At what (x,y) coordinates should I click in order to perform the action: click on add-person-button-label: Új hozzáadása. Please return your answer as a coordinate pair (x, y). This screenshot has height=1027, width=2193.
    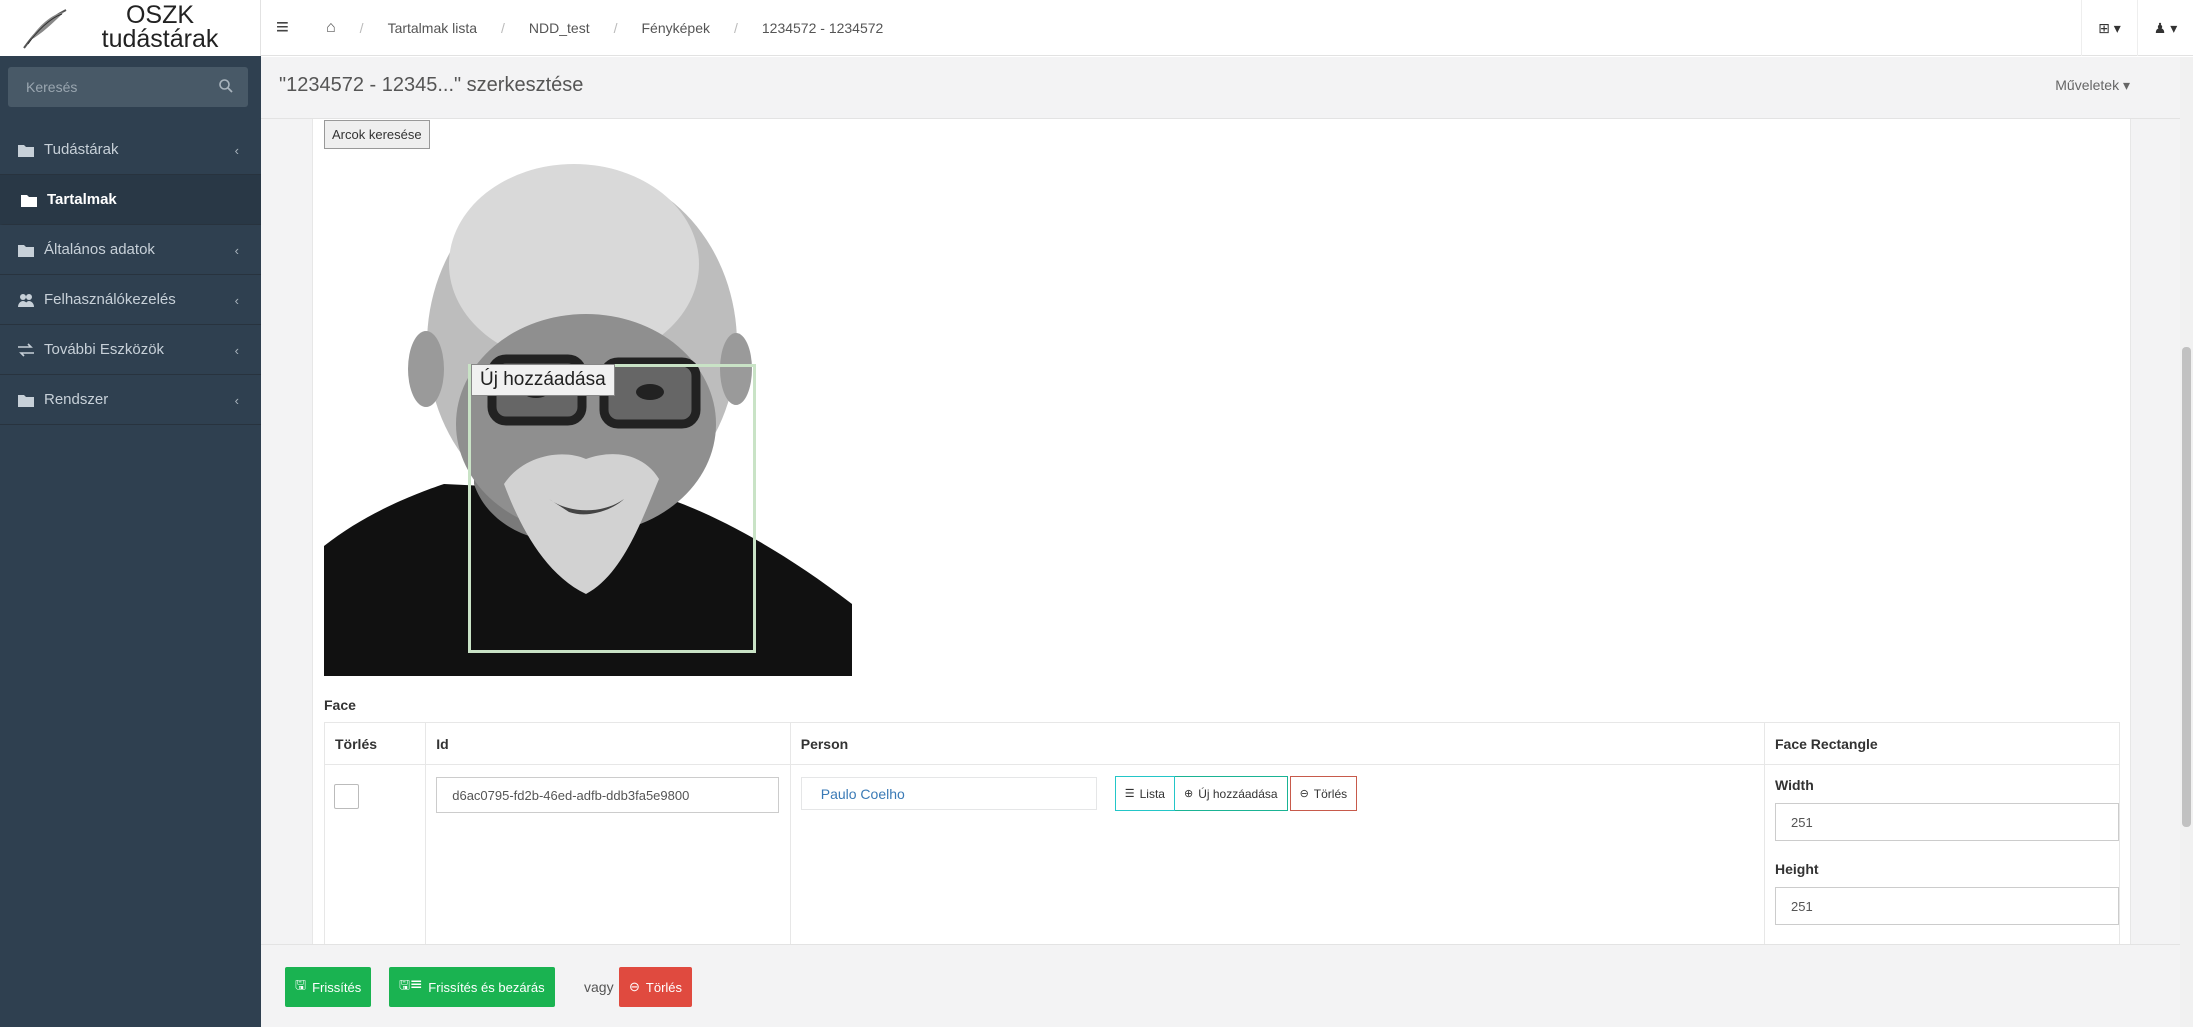
    Looking at the image, I should click on (1238, 793).